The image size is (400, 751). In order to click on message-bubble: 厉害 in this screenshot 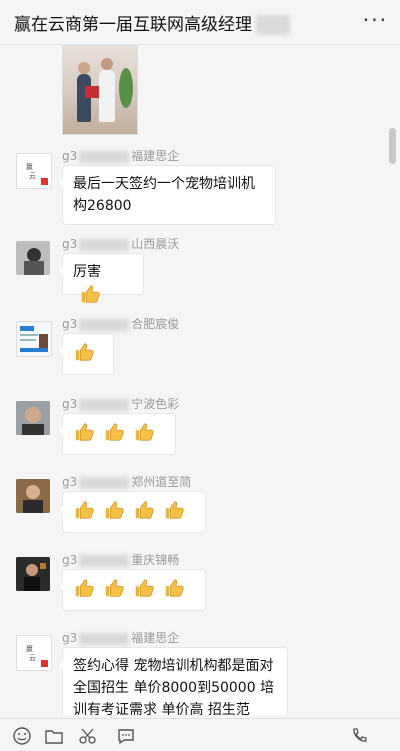, I will do `click(100, 278)`.